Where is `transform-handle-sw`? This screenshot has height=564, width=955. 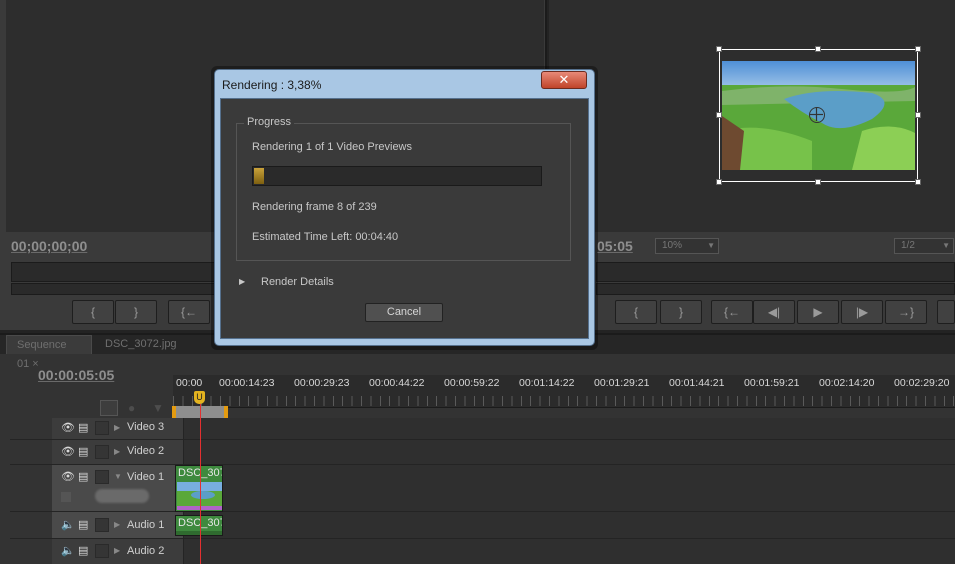
transform-handle-sw is located at coordinates (719, 182).